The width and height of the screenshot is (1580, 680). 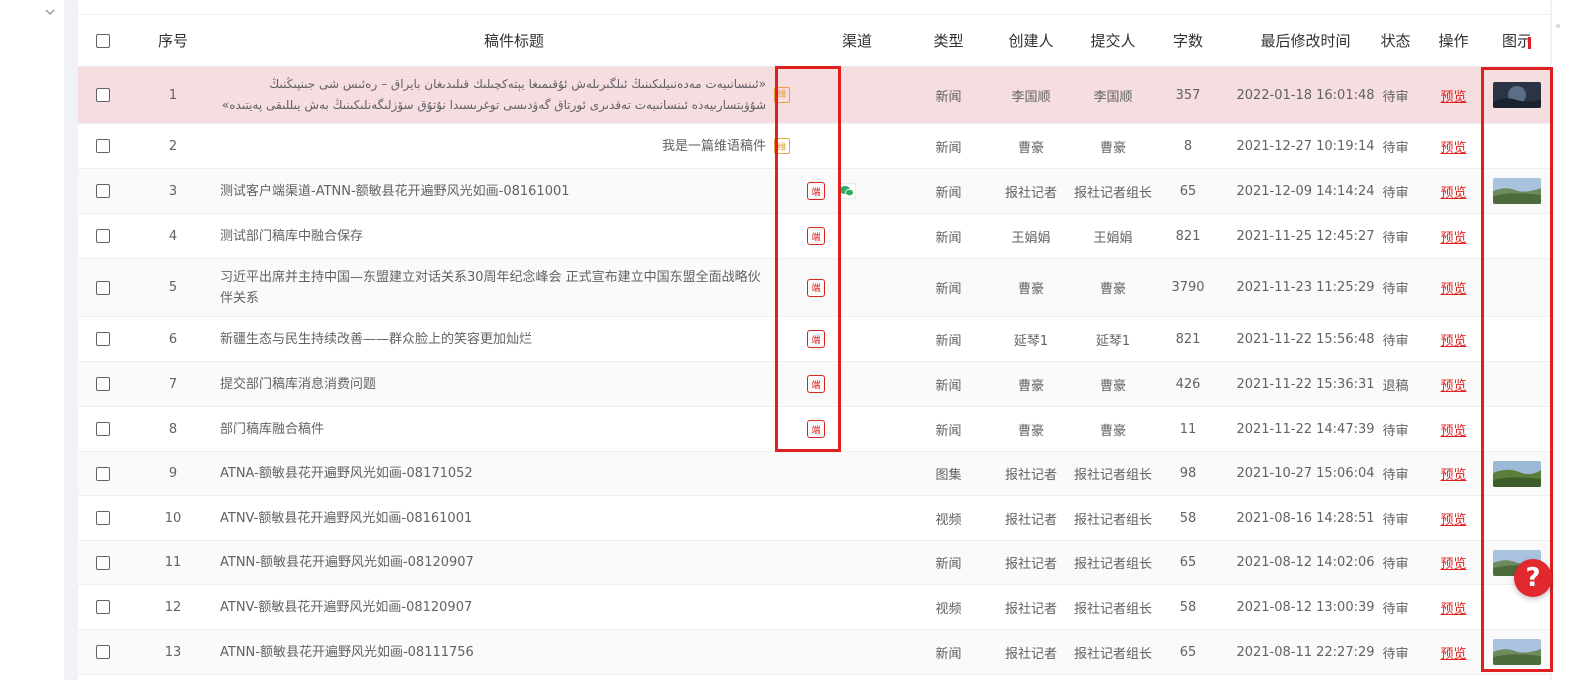 I want to click on scrollbar-thumb, so click(x=1558, y=26).